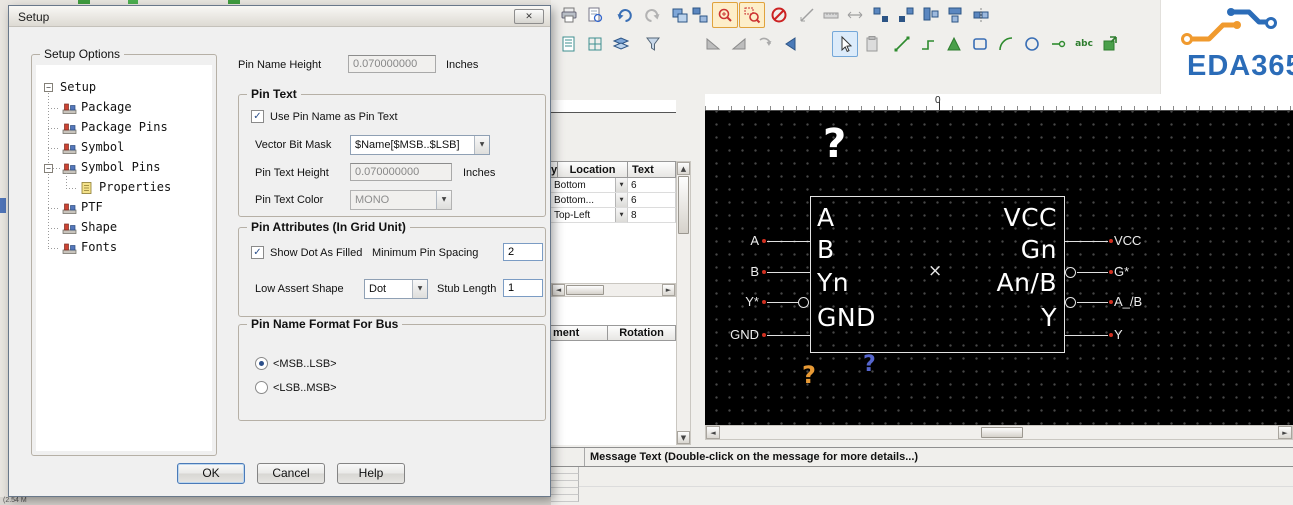  I want to click on canvas-horizontal-scrollbar: ◄ ►, so click(999, 432).